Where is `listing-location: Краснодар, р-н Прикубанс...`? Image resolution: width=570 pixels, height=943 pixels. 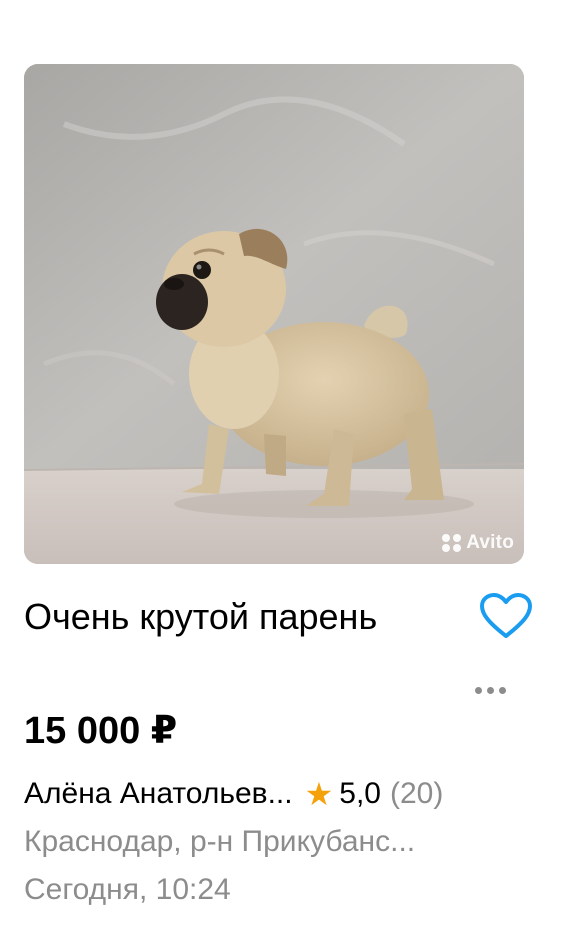
listing-location: Краснодар, р-н Прикубанс... is located at coordinates (220, 841).